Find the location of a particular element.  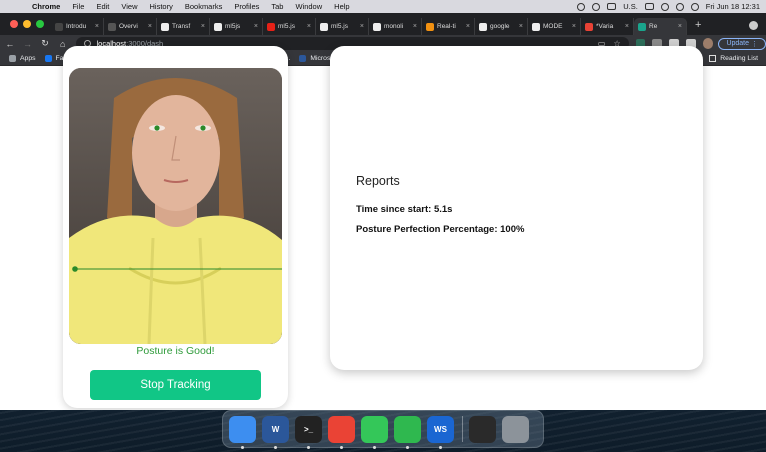

menubar-clock: Fri Jun 18 12:31 is located at coordinates (733, 6).